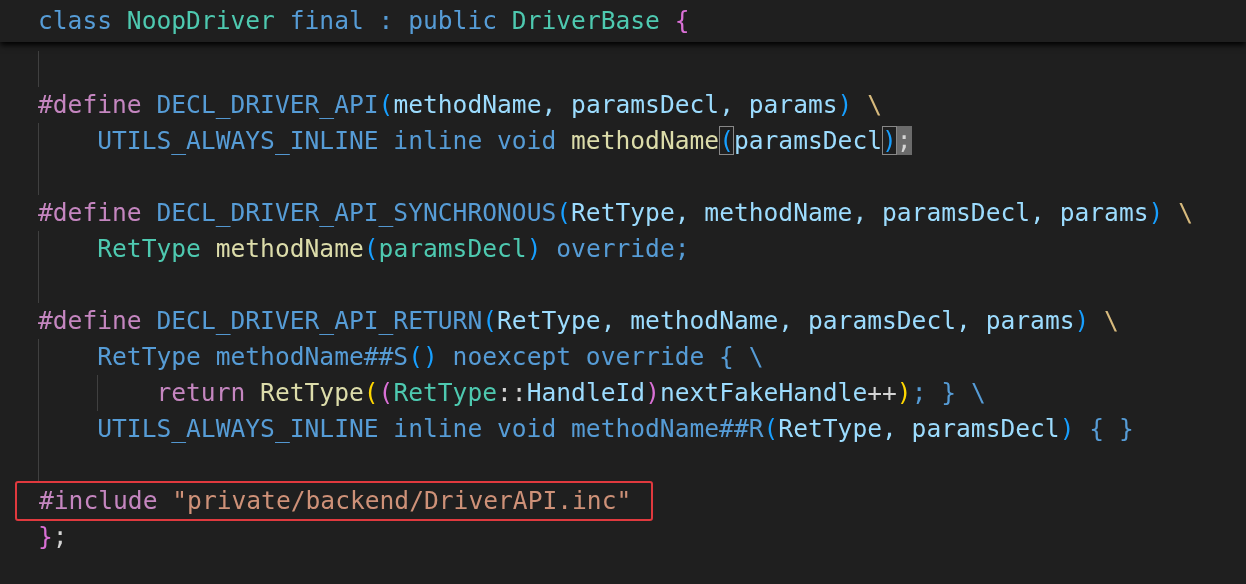 Image resolution: width=1246 pixels, height=584 pixels. Describe the element at coordinates (53, 537) in the screenshot. I see `code-line: };` at that location.